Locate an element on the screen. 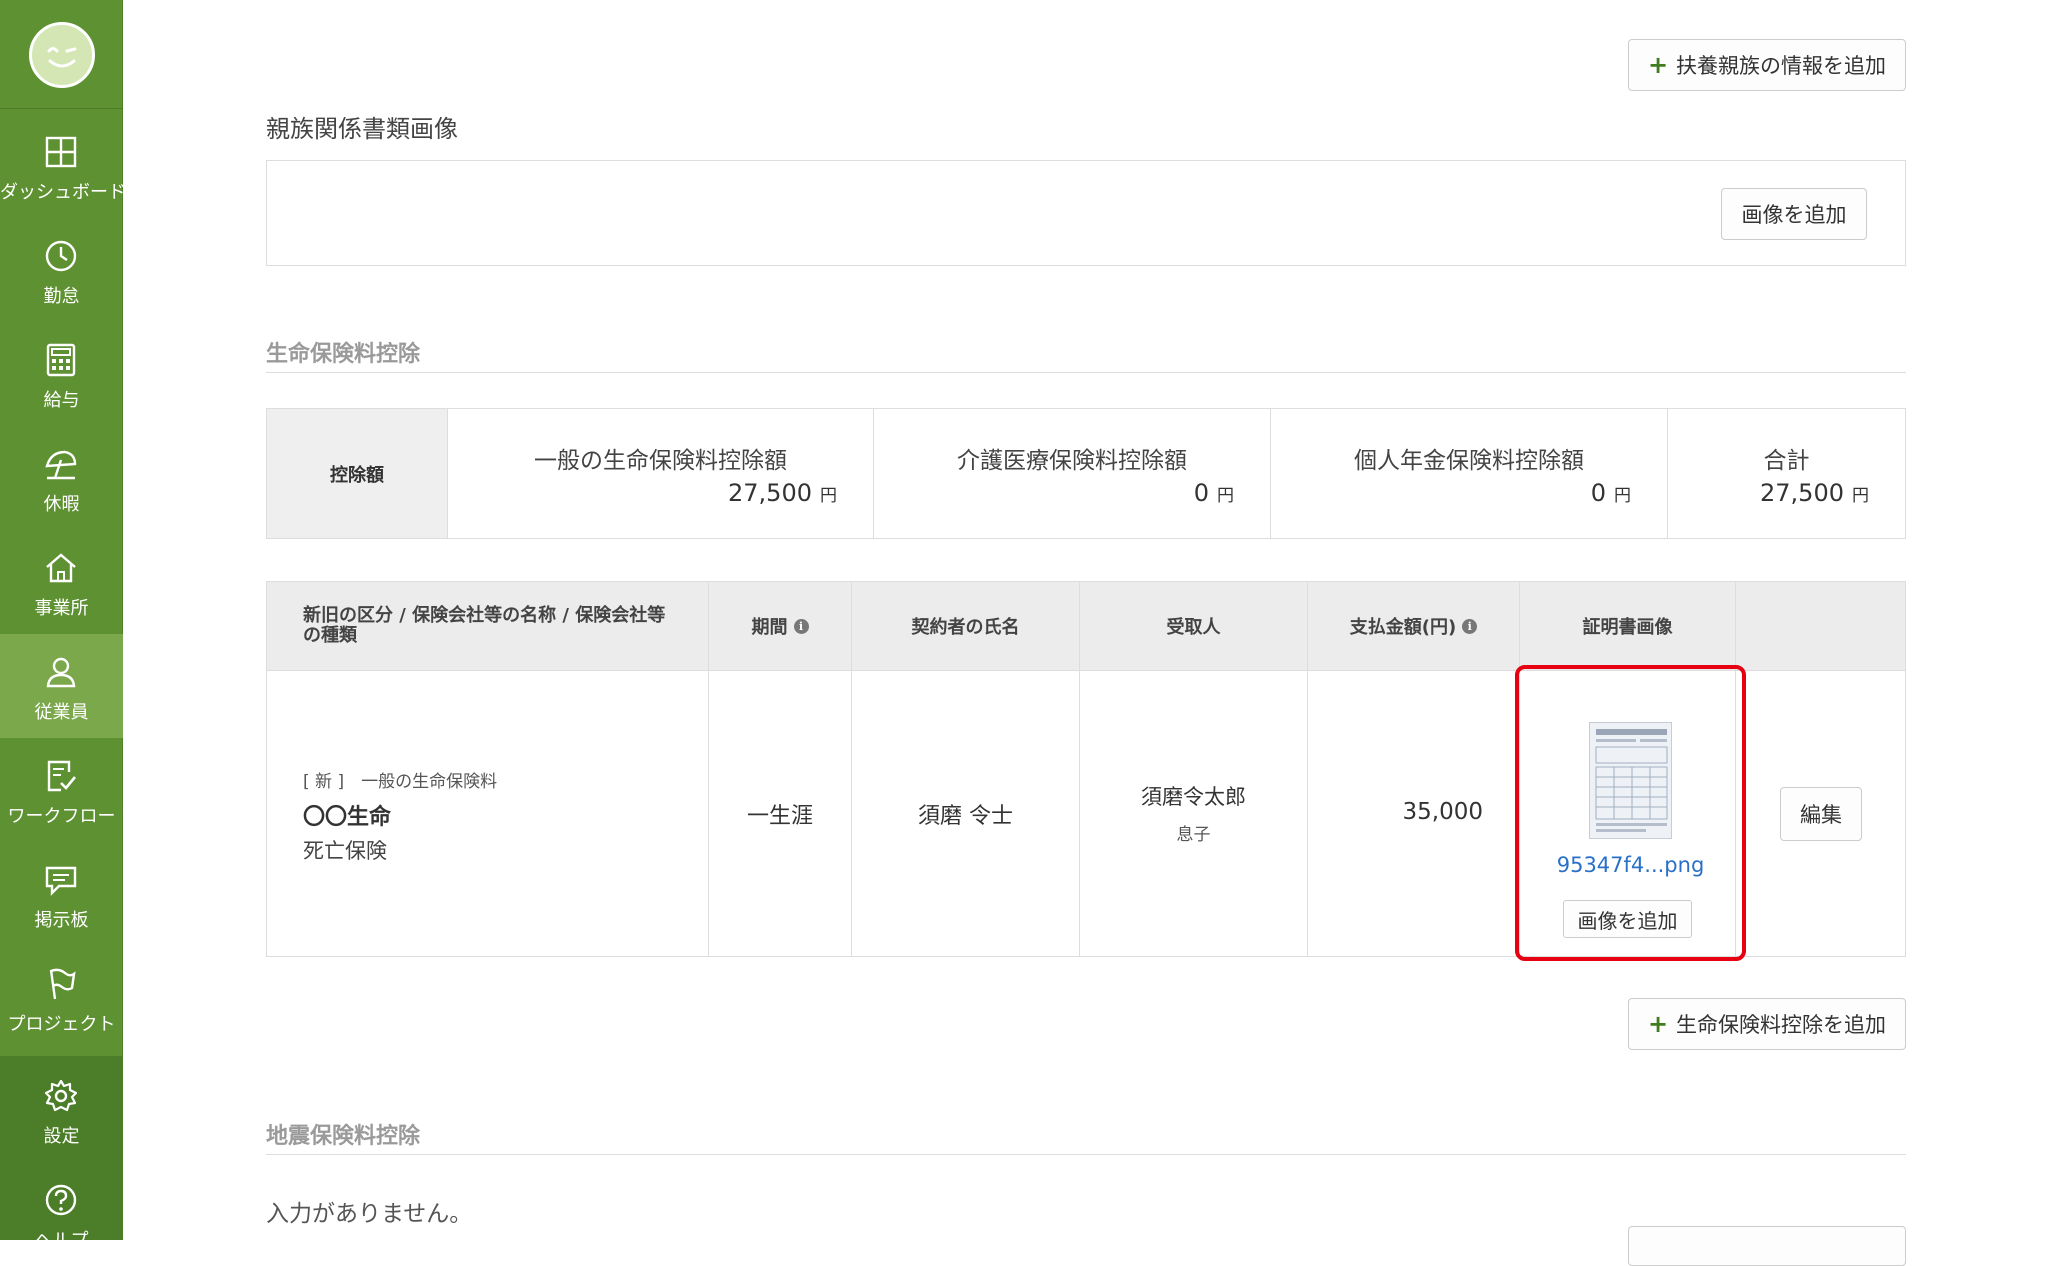 This screenshot has height=1266, width=2048. logo-icon is located at coordinates (62, 55).